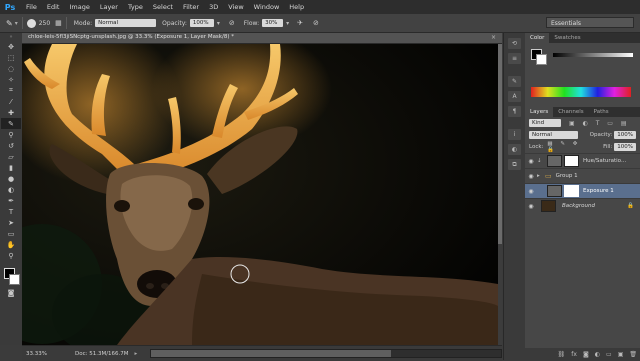 This screenshot has height=361, width=640. Describe the element at coordinates (11, 200) in the screenshot. I see `pen-icon: ✒` at that location.